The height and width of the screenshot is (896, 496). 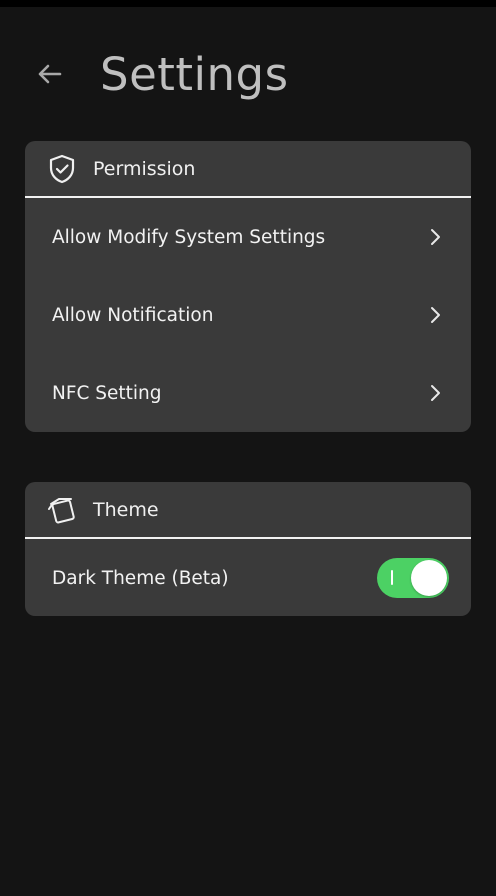 I want to click on shield-check-icon, so click(x=62, y=169).